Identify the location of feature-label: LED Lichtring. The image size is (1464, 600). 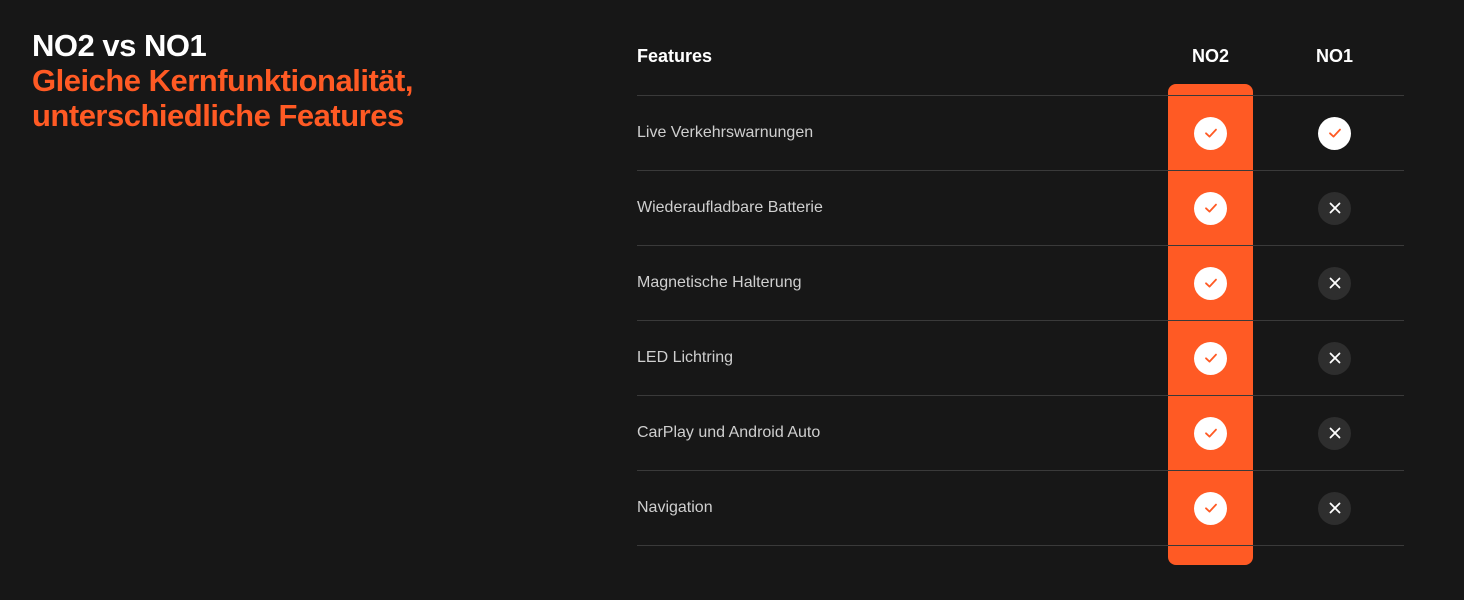
(685, 357).